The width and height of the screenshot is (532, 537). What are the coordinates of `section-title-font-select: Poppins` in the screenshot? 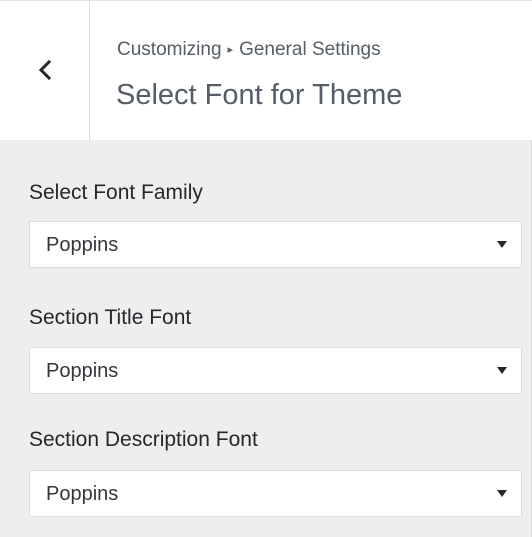 It's located at (275, 370).